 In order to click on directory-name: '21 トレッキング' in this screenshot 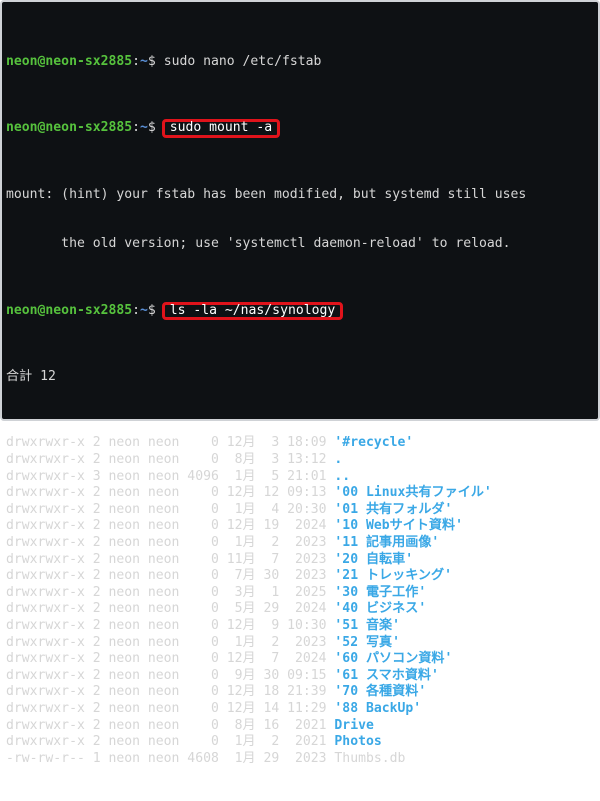, I will do `click(393, 576)`.